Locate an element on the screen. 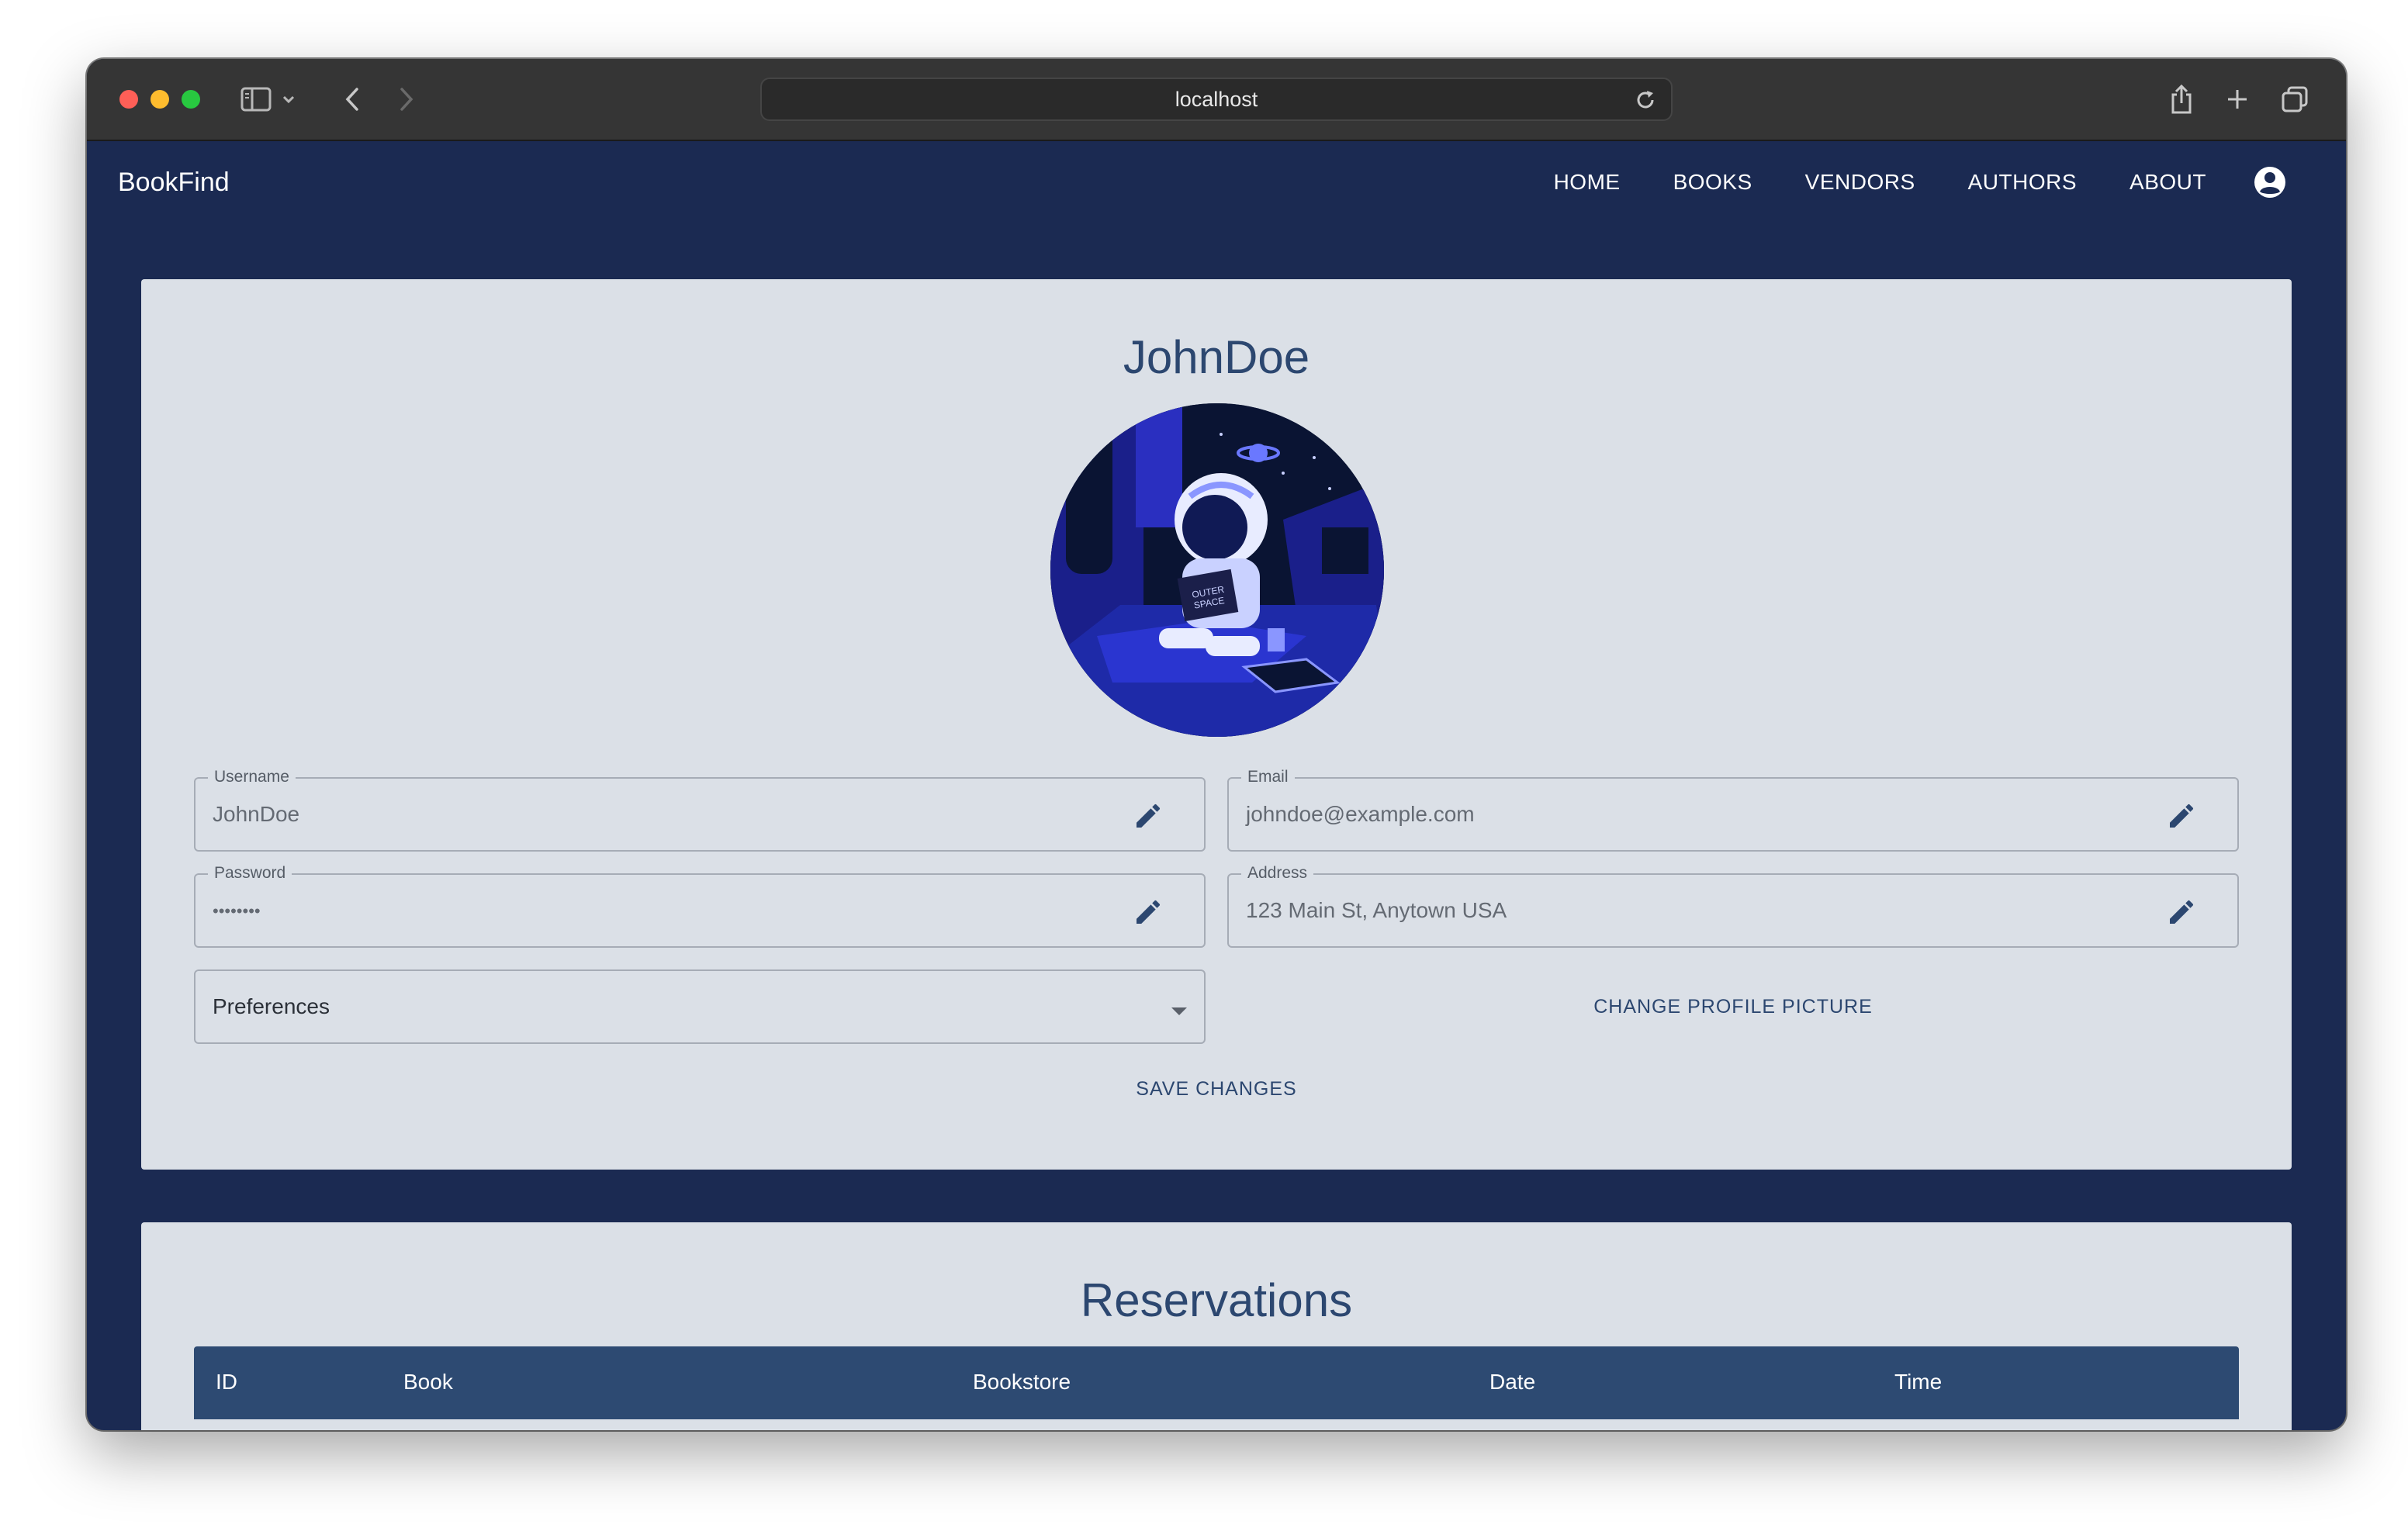 The image size is (2408, 1531). edit-password-pencil-icon is located at coordinates (1148, 912).